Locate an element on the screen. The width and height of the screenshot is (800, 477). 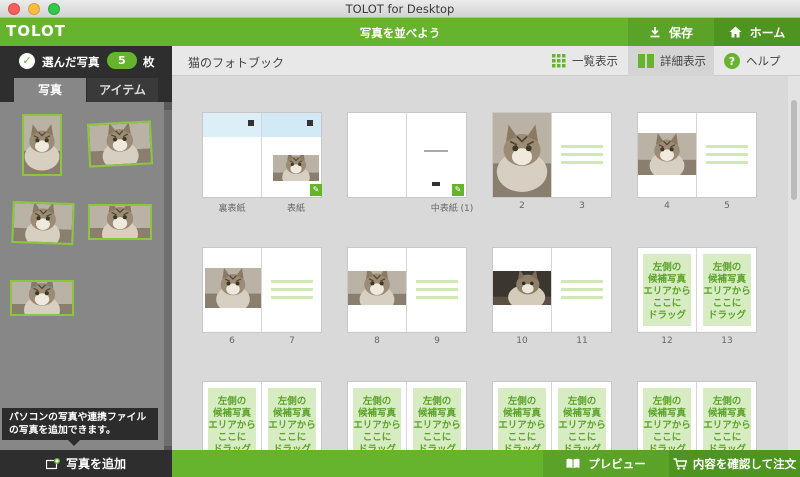
bottom-bar: 写真を追加 プレビュー 内容を確認して注文 is located at coordinates (400, 463).